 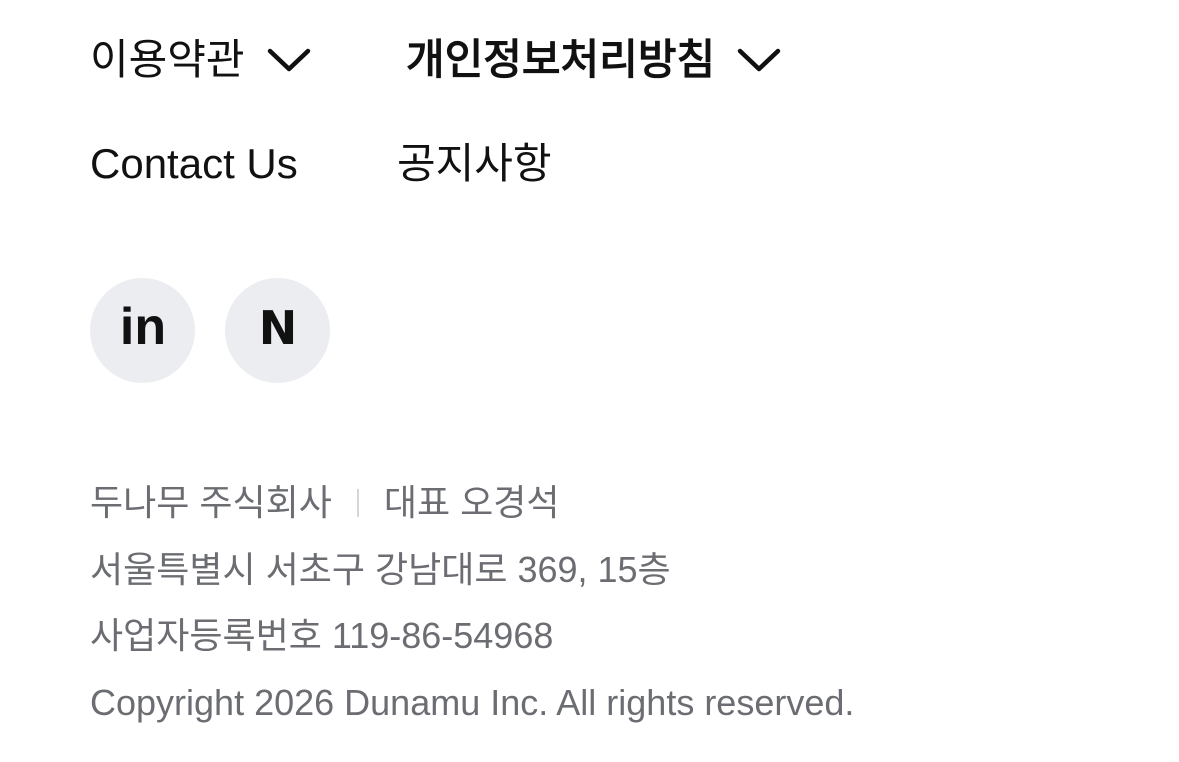 I want to click on naver-icon-text: N, so click(x=277, y=328).